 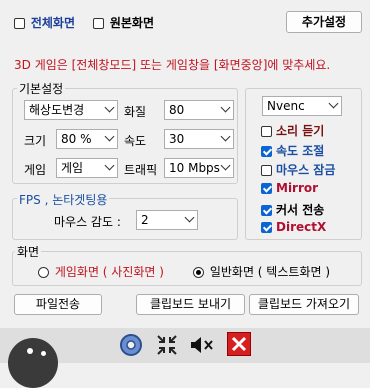 What do you see at coordinates (239, 344) in the screenshot?
I see `close-icon` at bounding box center [239, 344].